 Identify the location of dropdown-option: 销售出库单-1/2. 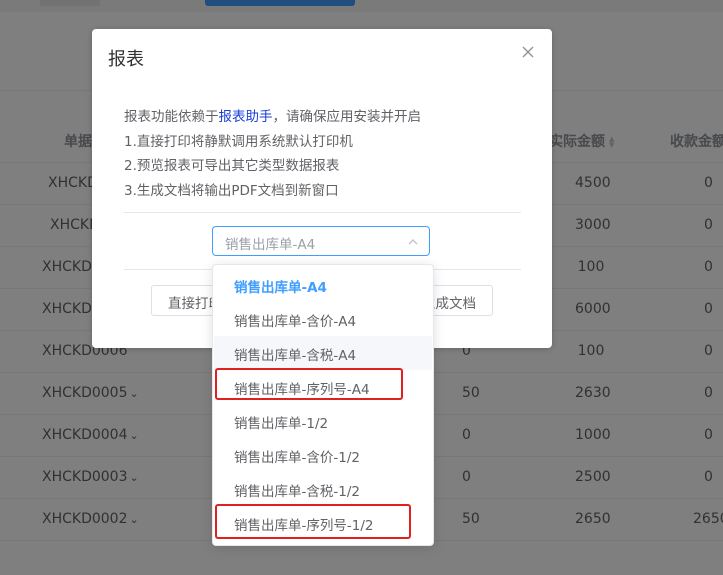
(323, 421).